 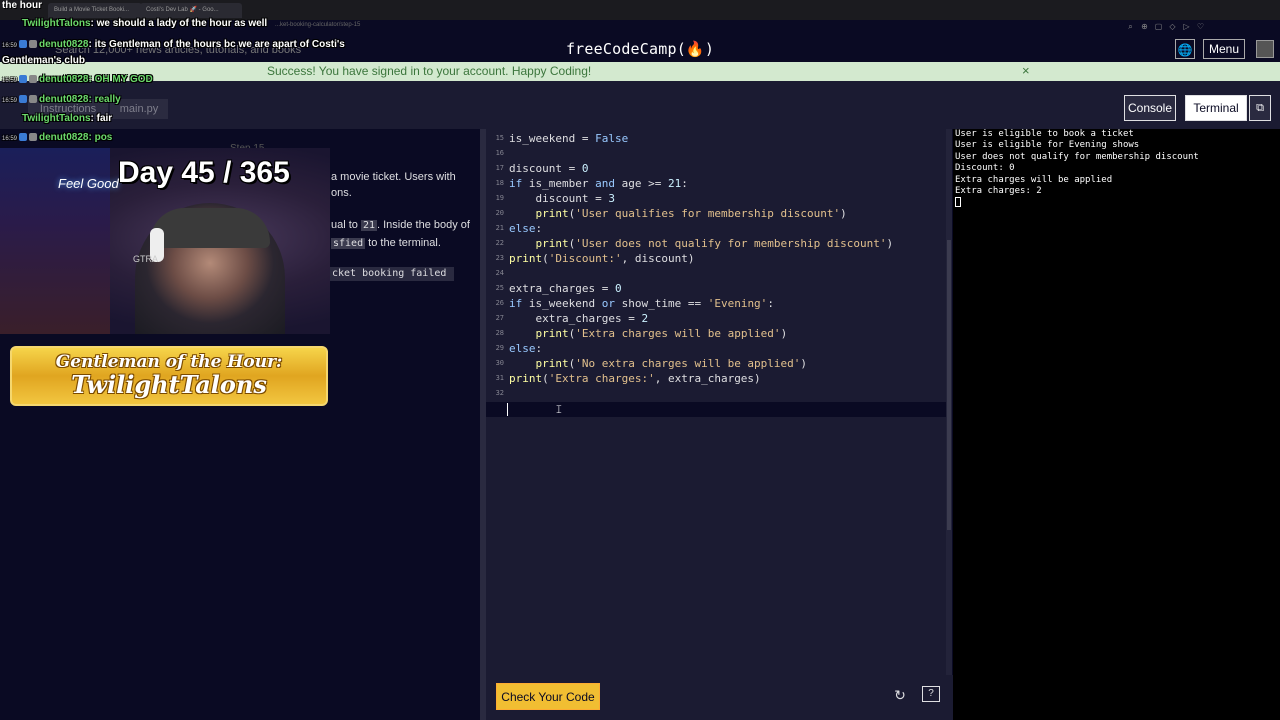 What do you see at coordinates (931, 694) in the screenshot?
I see `help-icon: ?` at bounding box center [931, 694].